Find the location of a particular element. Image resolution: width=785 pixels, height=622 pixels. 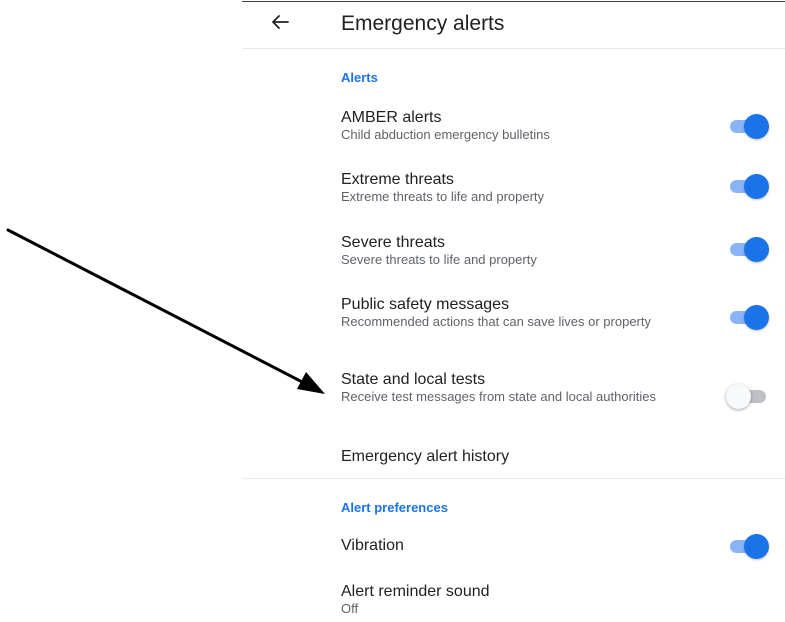

public-safety-messages-switch is located at coordinates (749, 317).